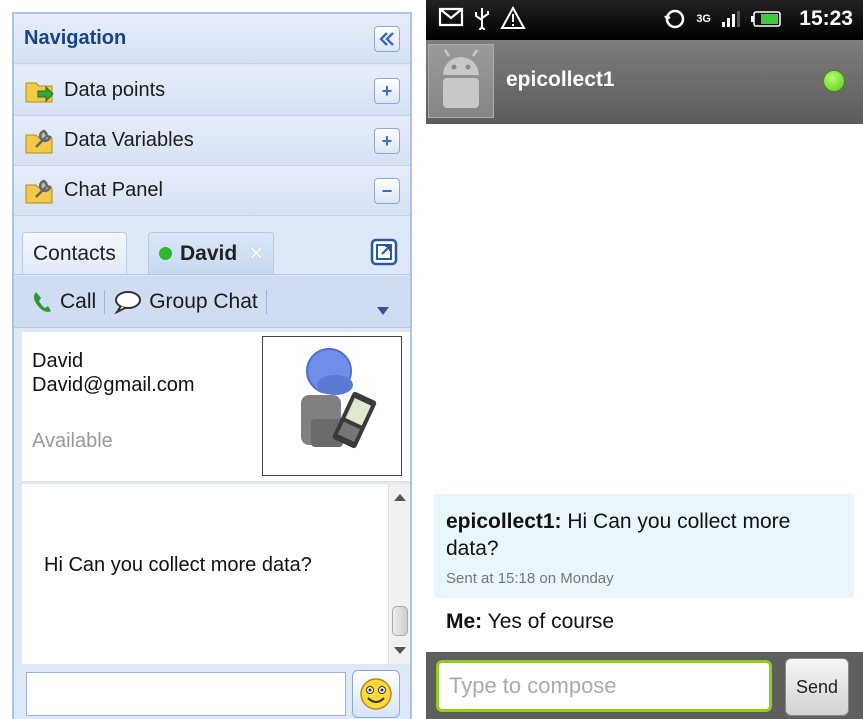 The image size is (863, 719). What do you see at coordinates (178, 565) in the screenshot?
I see `chat-message: Hi Can you collect more data?` at bounding box center [178, 565].